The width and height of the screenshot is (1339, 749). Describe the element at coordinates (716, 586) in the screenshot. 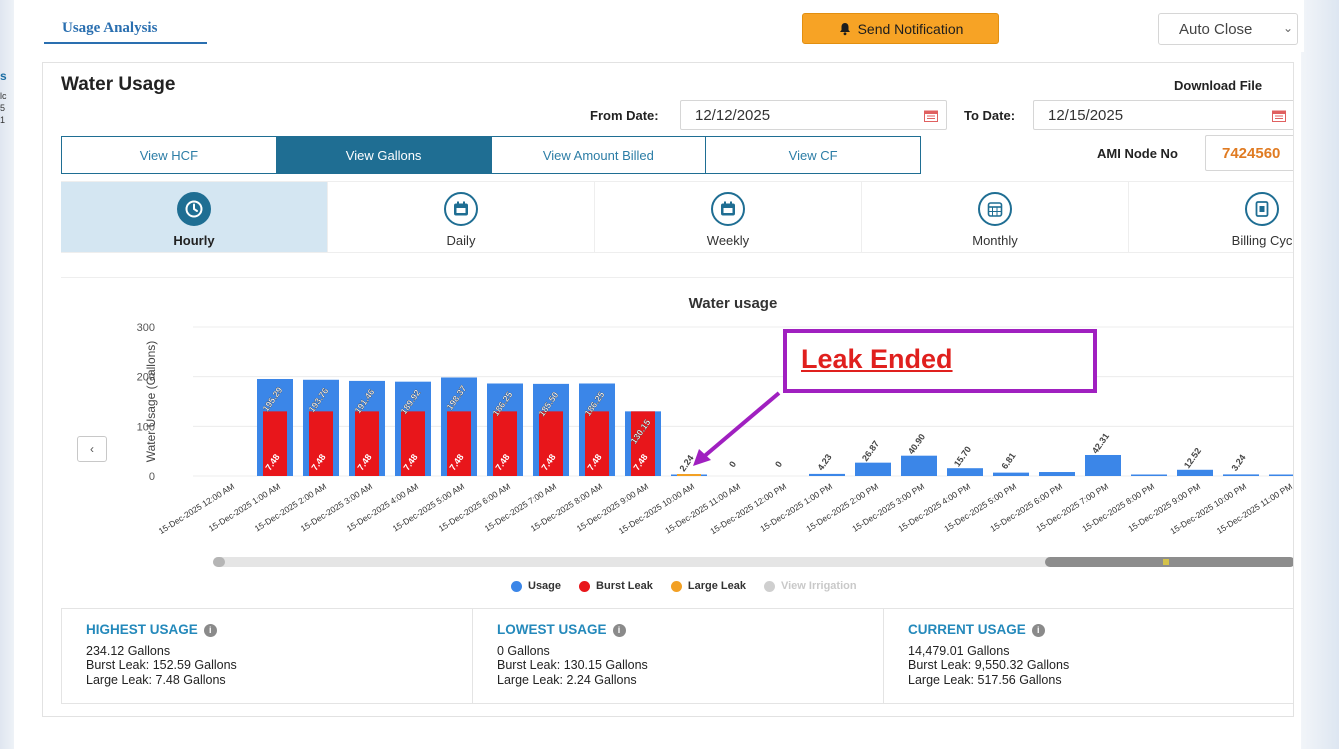

I see `legend-label: Large Leak` at that location.